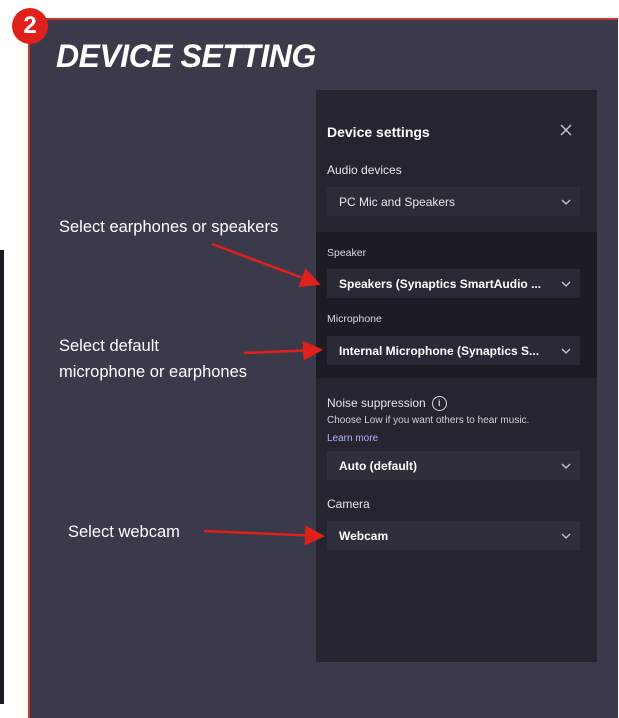  Describe the element at coordinates (283, 350) in the screenshot. I see `arrow-microphone` at that location.